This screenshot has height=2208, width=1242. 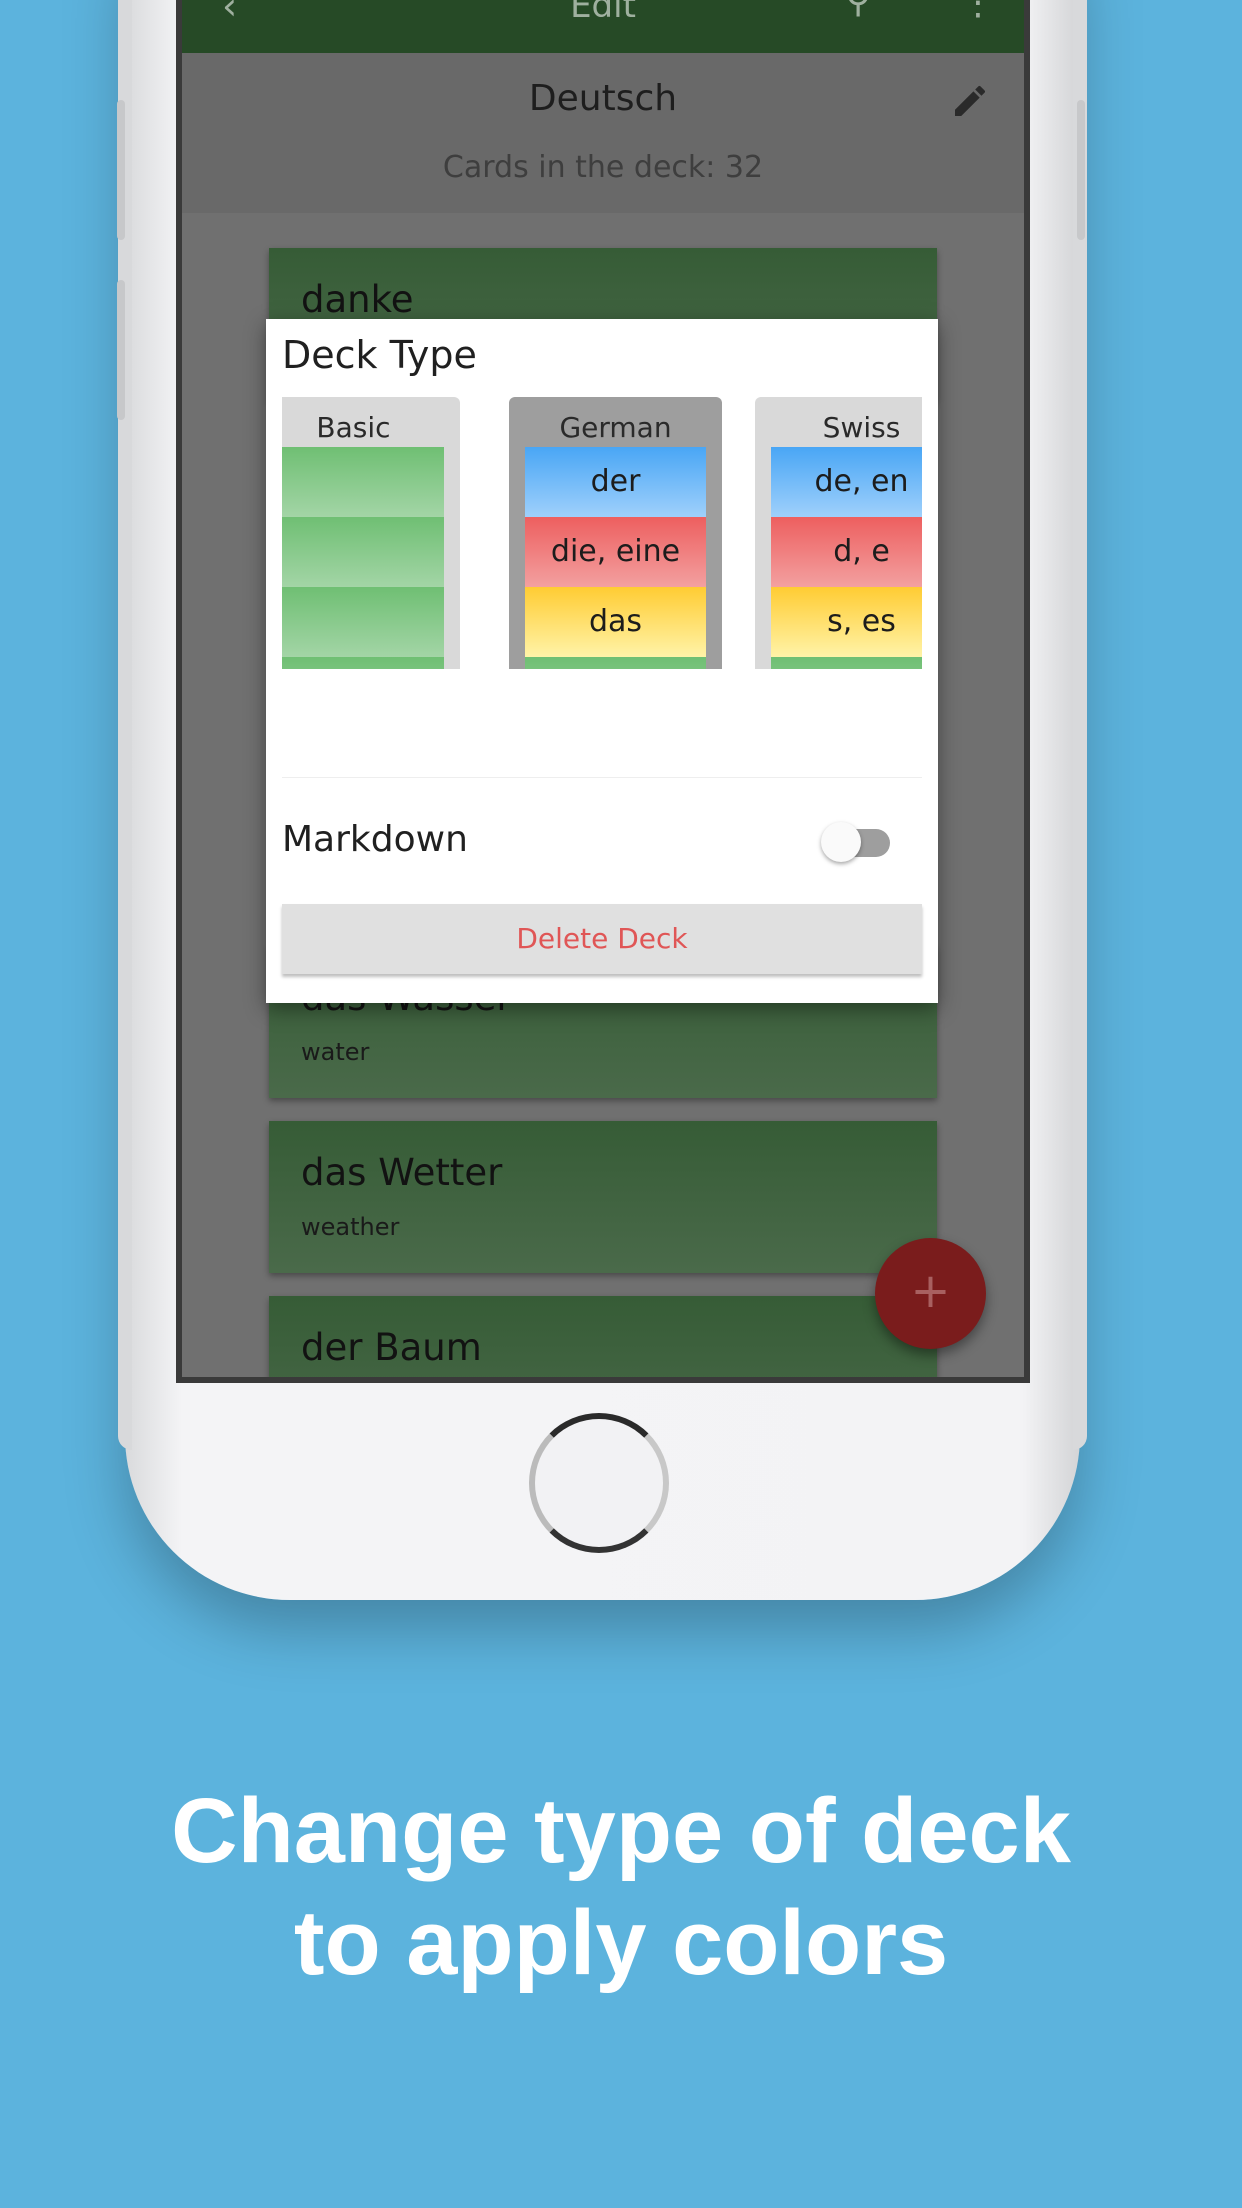 I want to click on card-term: das Wetter, so click(x=402, y=1172).